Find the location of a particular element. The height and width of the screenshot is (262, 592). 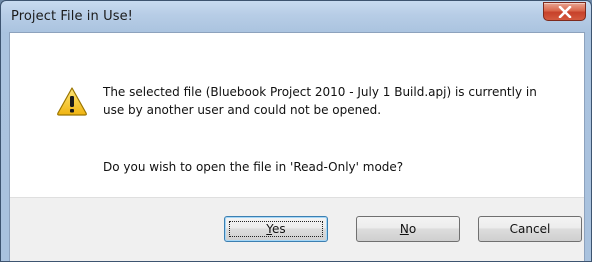

cancel-button-label: Cancel is located at coordinates (530, 229).